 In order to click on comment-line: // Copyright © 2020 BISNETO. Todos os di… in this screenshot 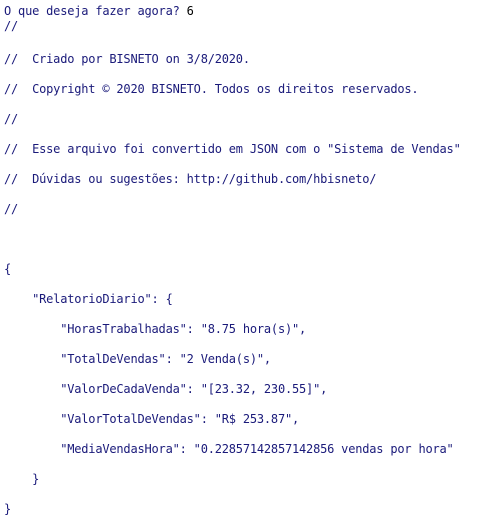, I will do `click(211, 89)`.